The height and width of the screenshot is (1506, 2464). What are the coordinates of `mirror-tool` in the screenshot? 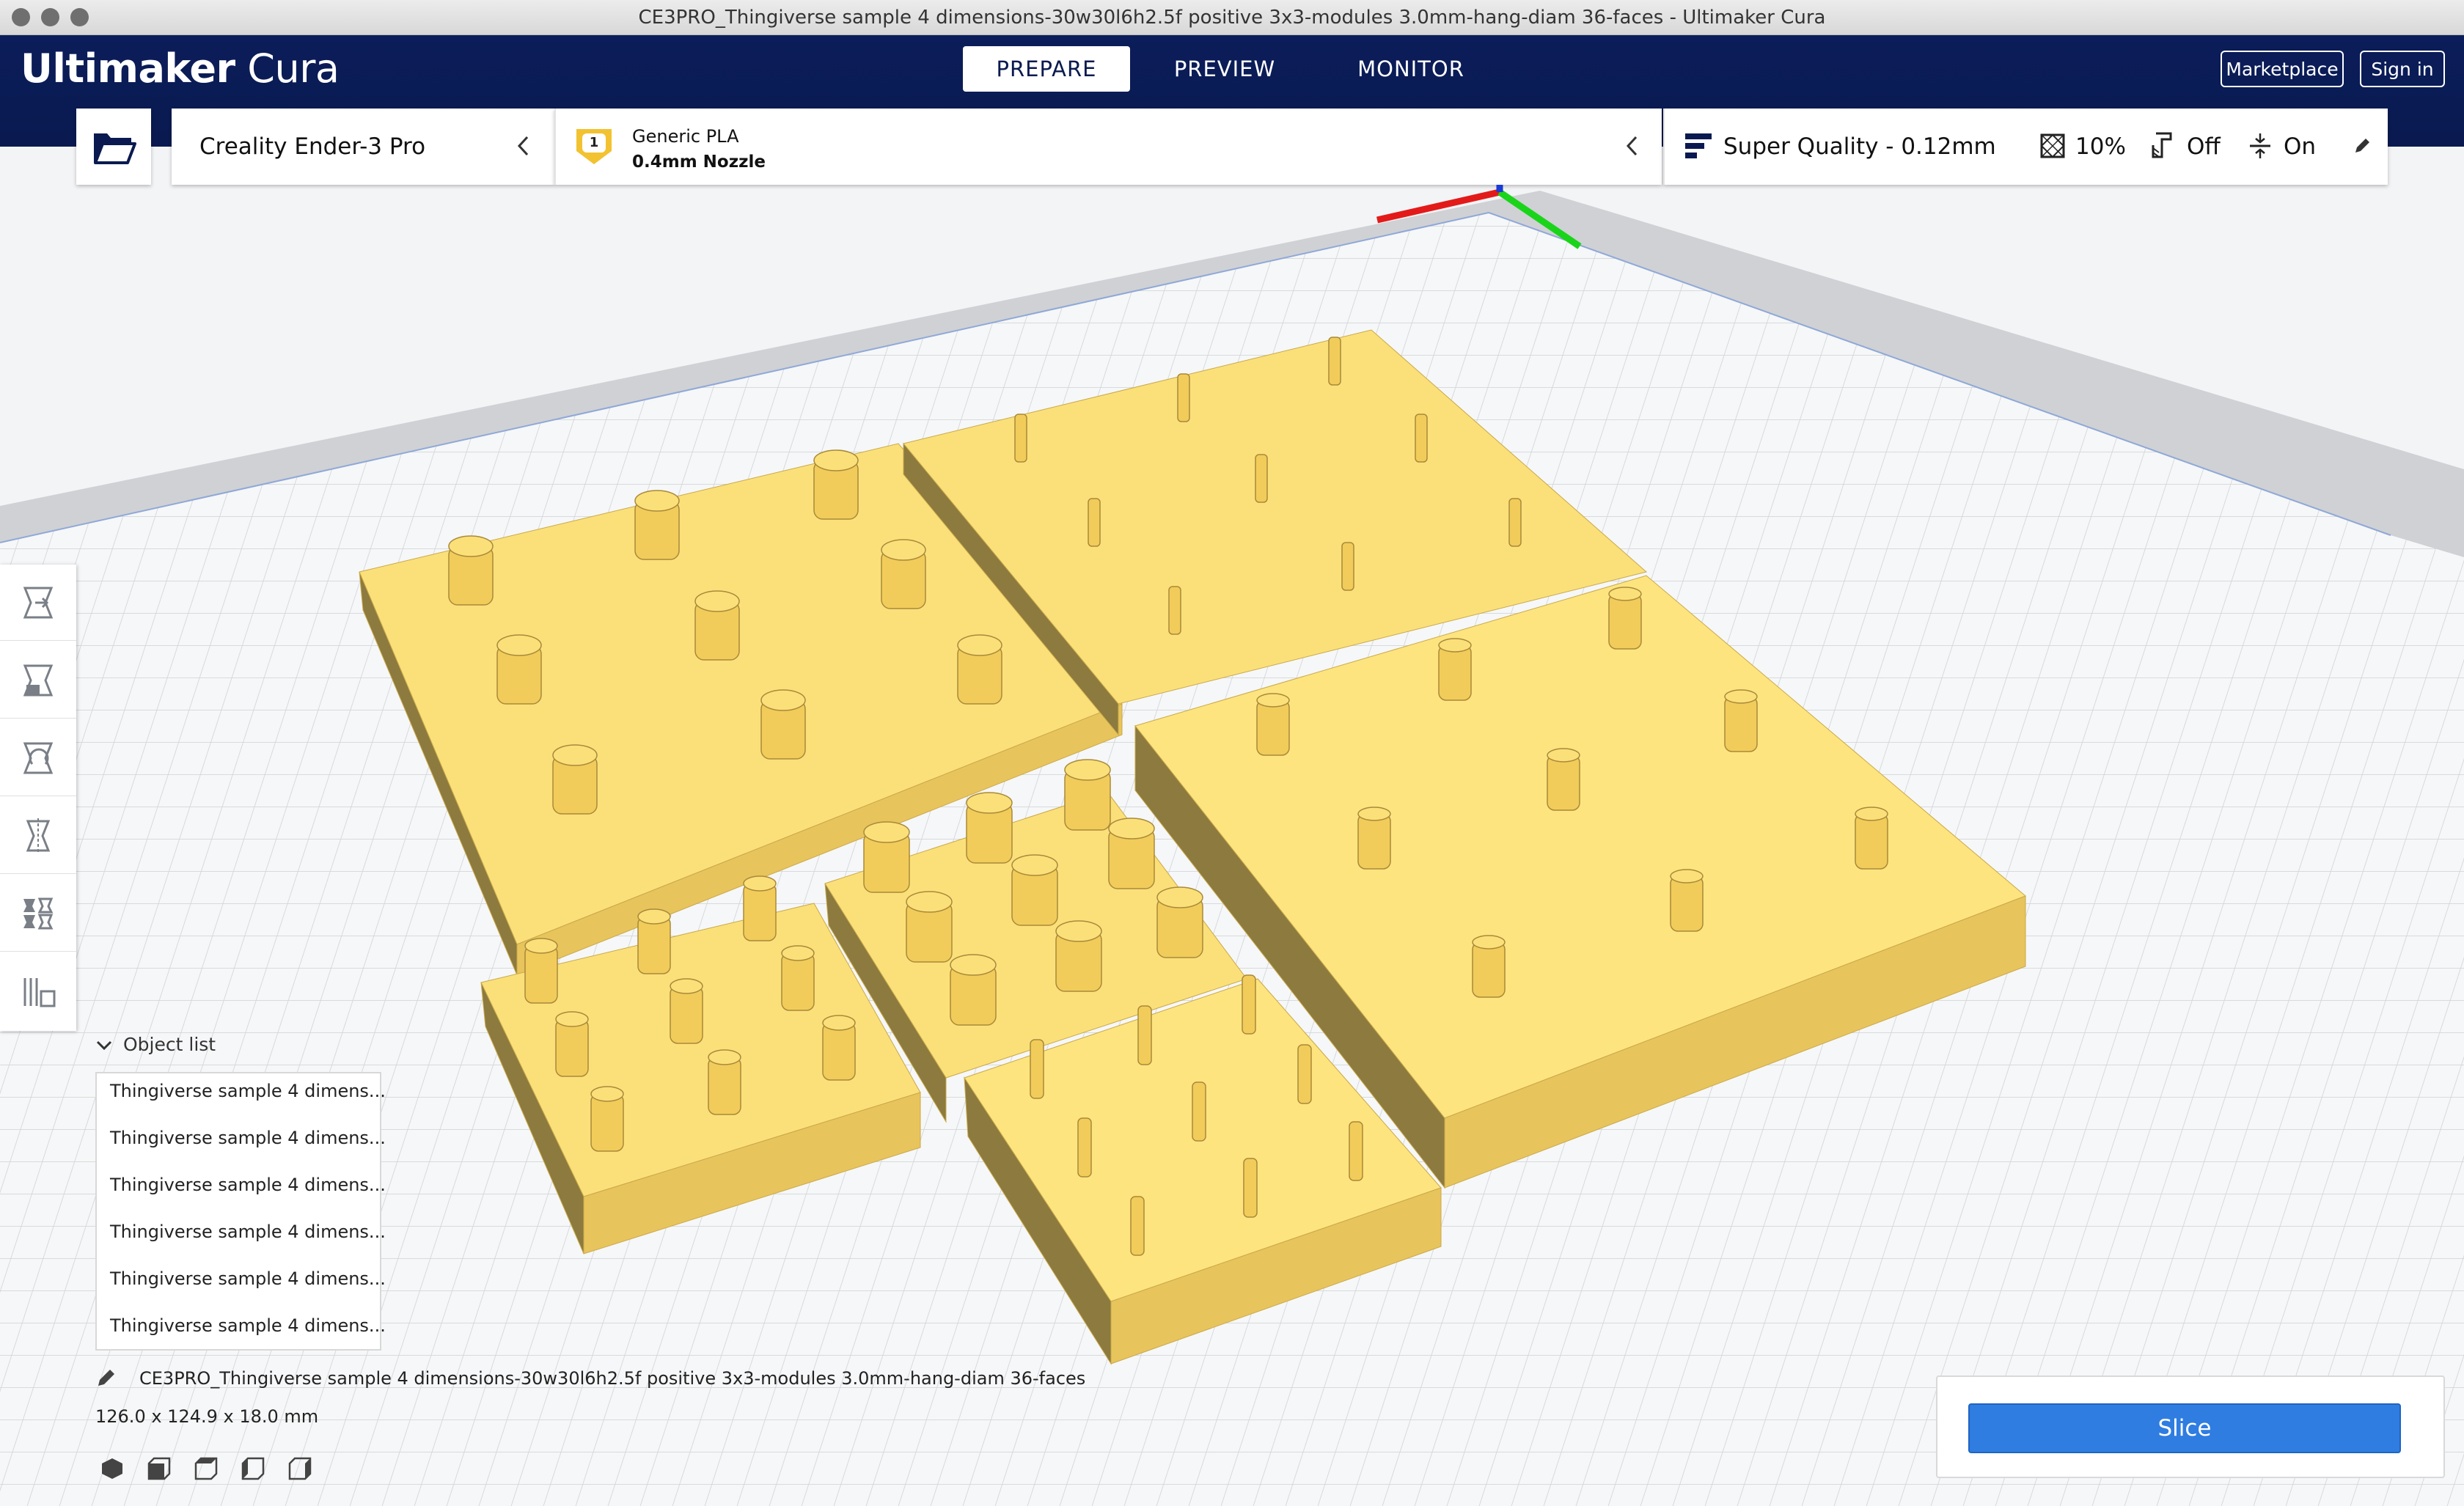 It's located at (38, 836).